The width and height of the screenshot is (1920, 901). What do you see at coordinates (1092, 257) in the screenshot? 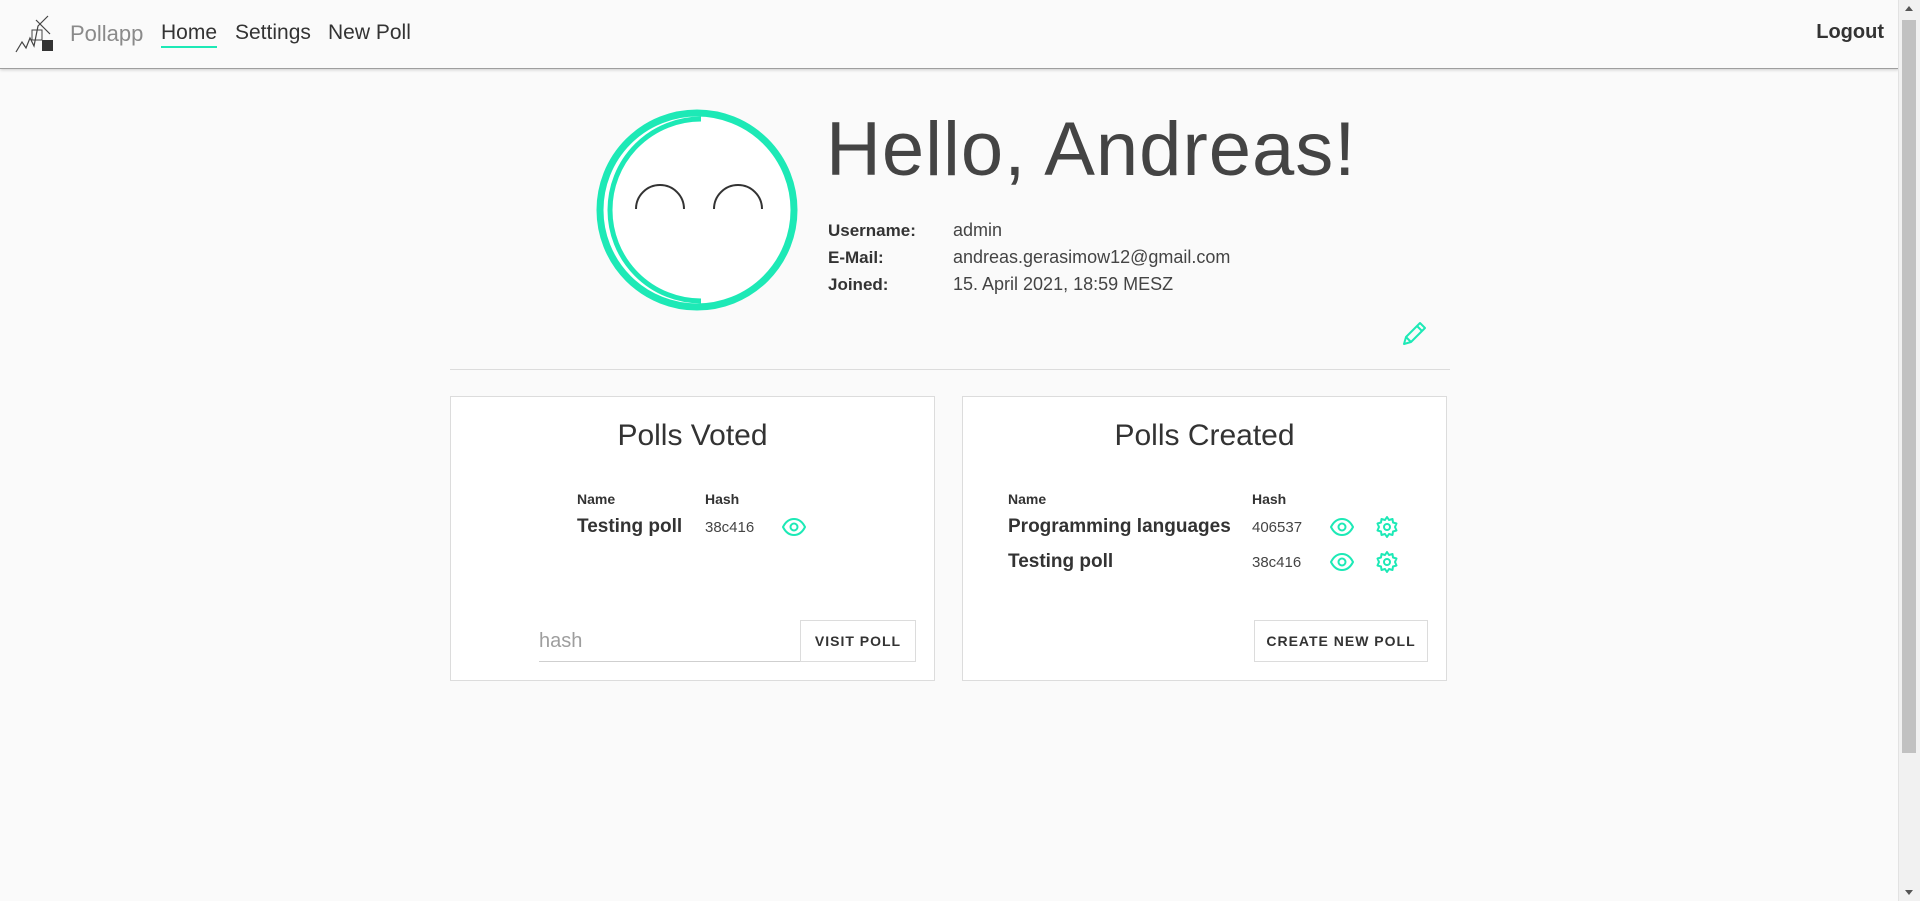
I see `email-value: andreas.gerasimow12@gmail.com` at bounding box center [1092, 257].